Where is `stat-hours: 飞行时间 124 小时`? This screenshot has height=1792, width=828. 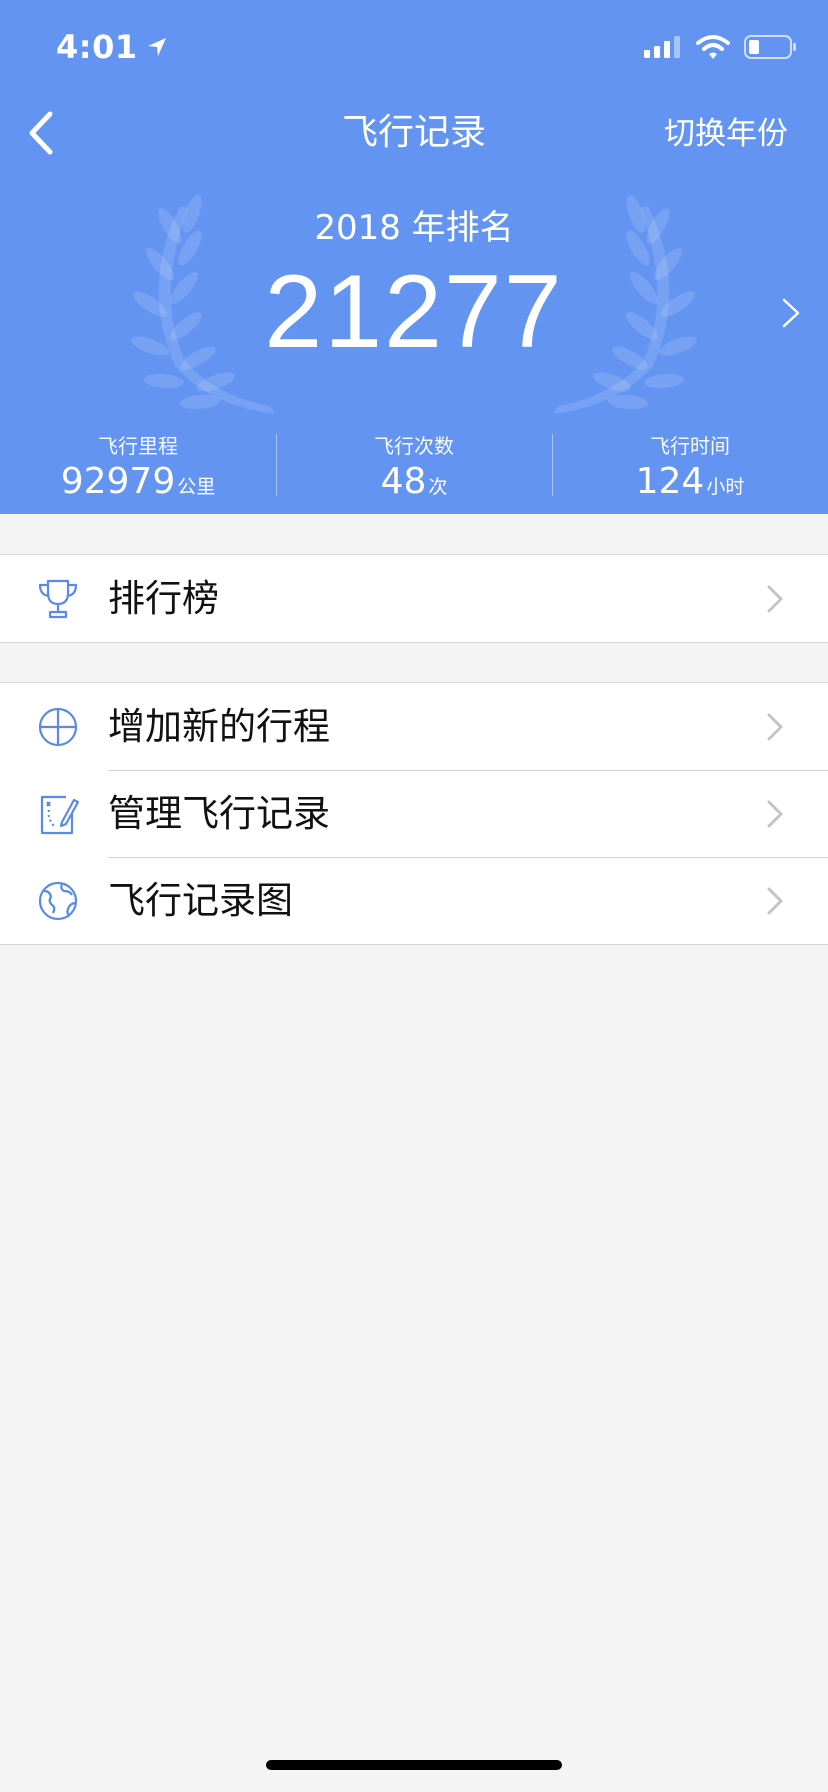
stat-hours: 飞行时间 124 小时 is located at coordinates (690, 468).